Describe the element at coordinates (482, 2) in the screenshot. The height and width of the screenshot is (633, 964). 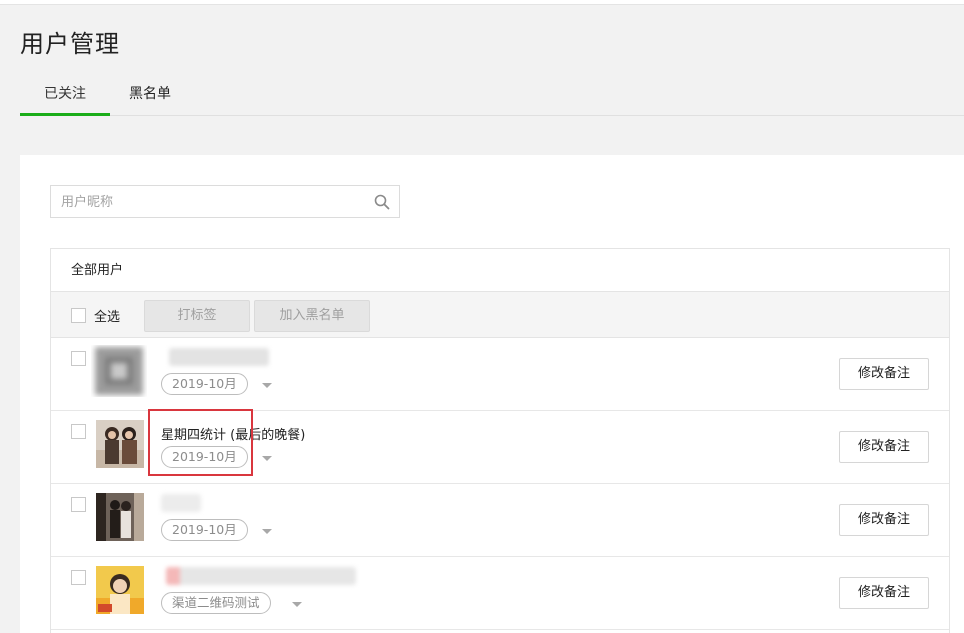
I see `top-border` at that location.